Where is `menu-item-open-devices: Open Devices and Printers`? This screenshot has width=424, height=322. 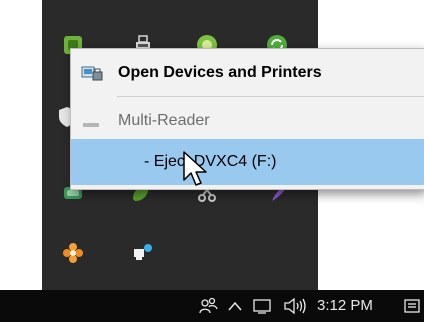 menu-item-open-devices: Open Devices and Printers is located at coordinates (247, 73).